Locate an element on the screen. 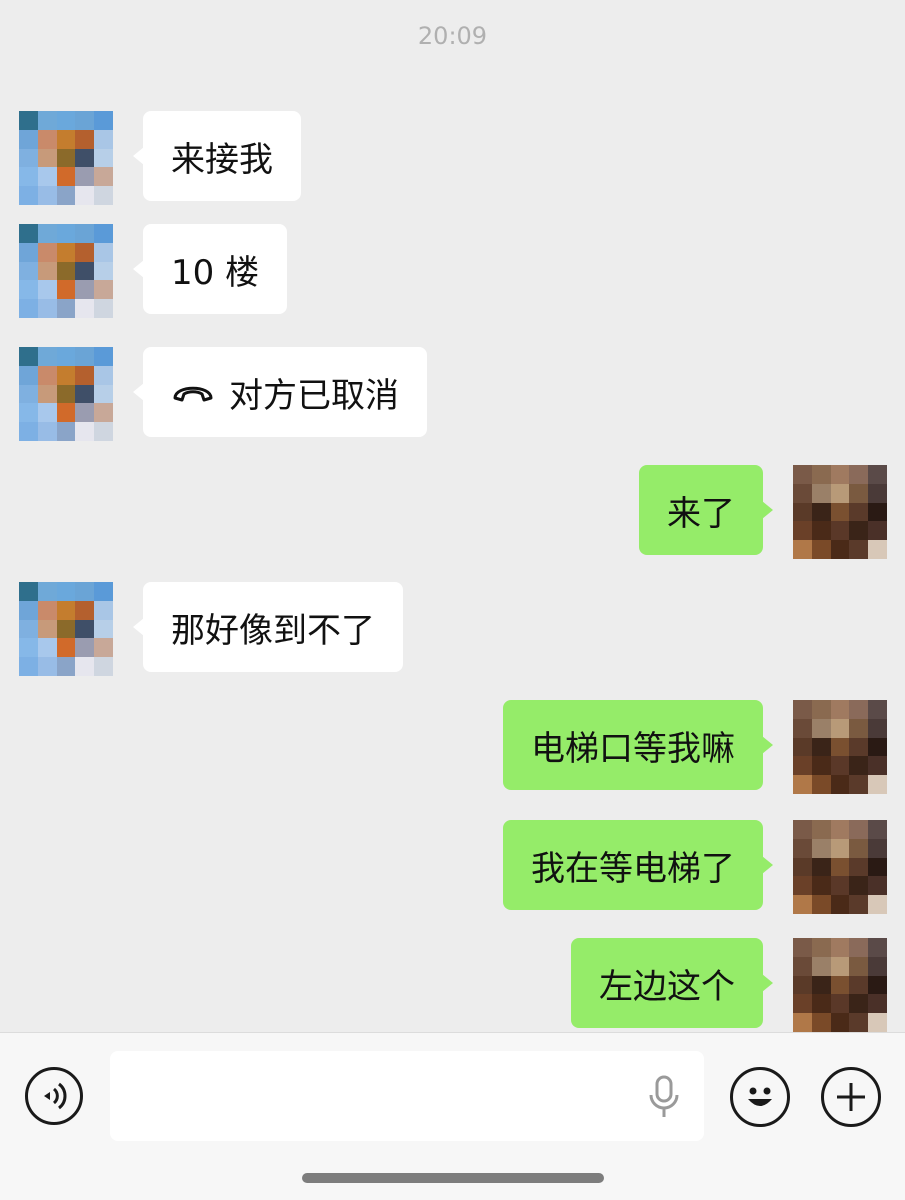 This screenshot has width=905, height=1200. plus-icon is located at coordinates (851, 1097).